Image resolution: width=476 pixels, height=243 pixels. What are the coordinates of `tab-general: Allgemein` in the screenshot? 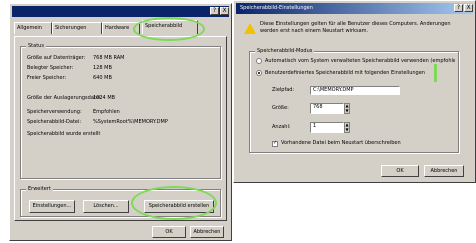 It's located at (33, 28).